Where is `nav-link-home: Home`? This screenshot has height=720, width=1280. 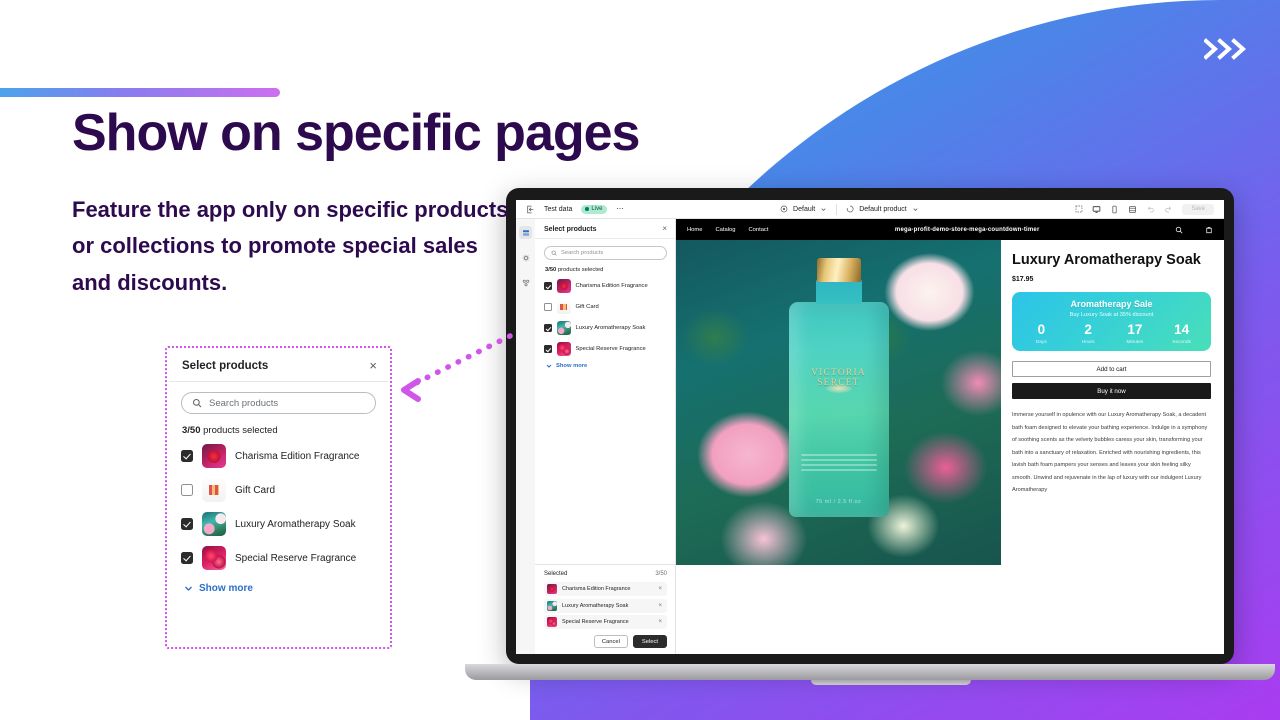
nav-link-home: Home is located at coordinates (694, 230).